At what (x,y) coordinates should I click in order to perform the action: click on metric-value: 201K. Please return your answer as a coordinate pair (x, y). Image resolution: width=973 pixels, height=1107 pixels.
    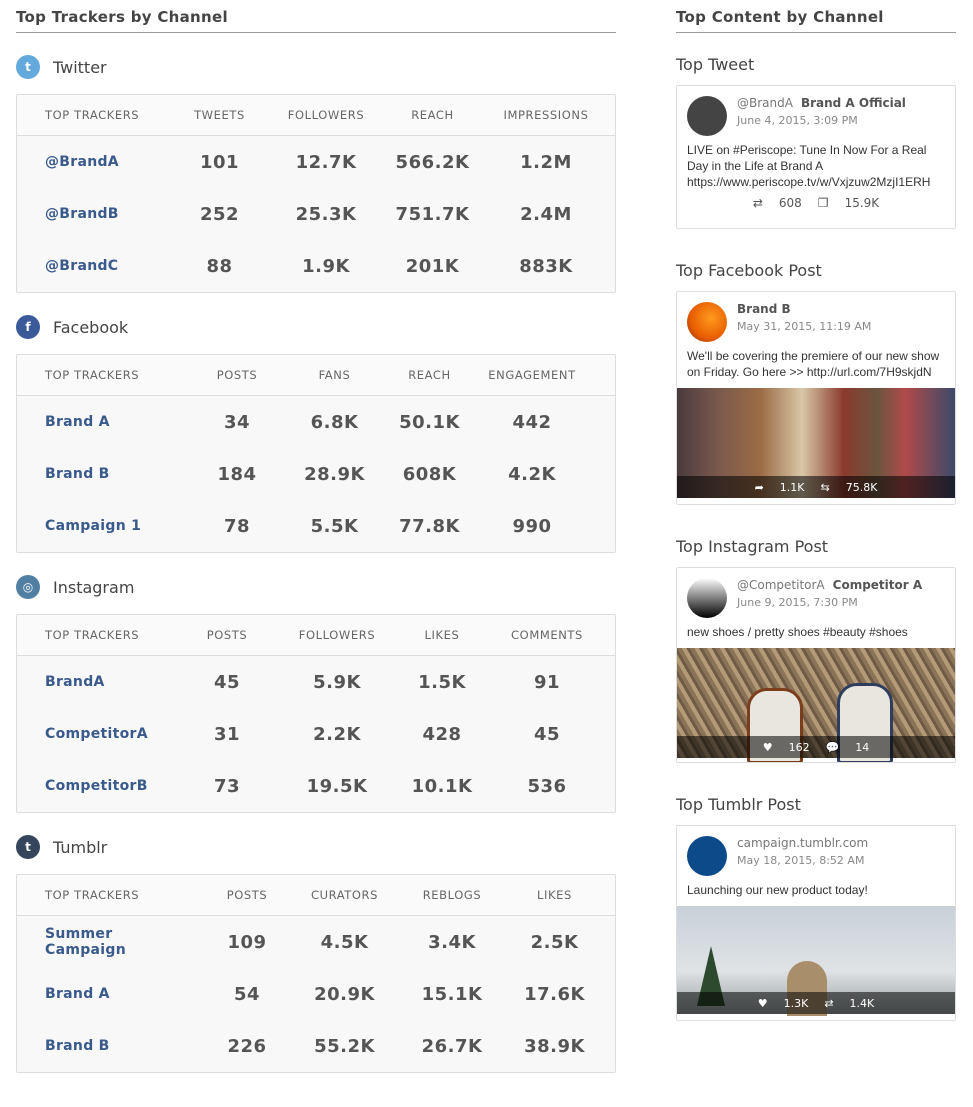
    Looking at the image, I should click on (432, 266).